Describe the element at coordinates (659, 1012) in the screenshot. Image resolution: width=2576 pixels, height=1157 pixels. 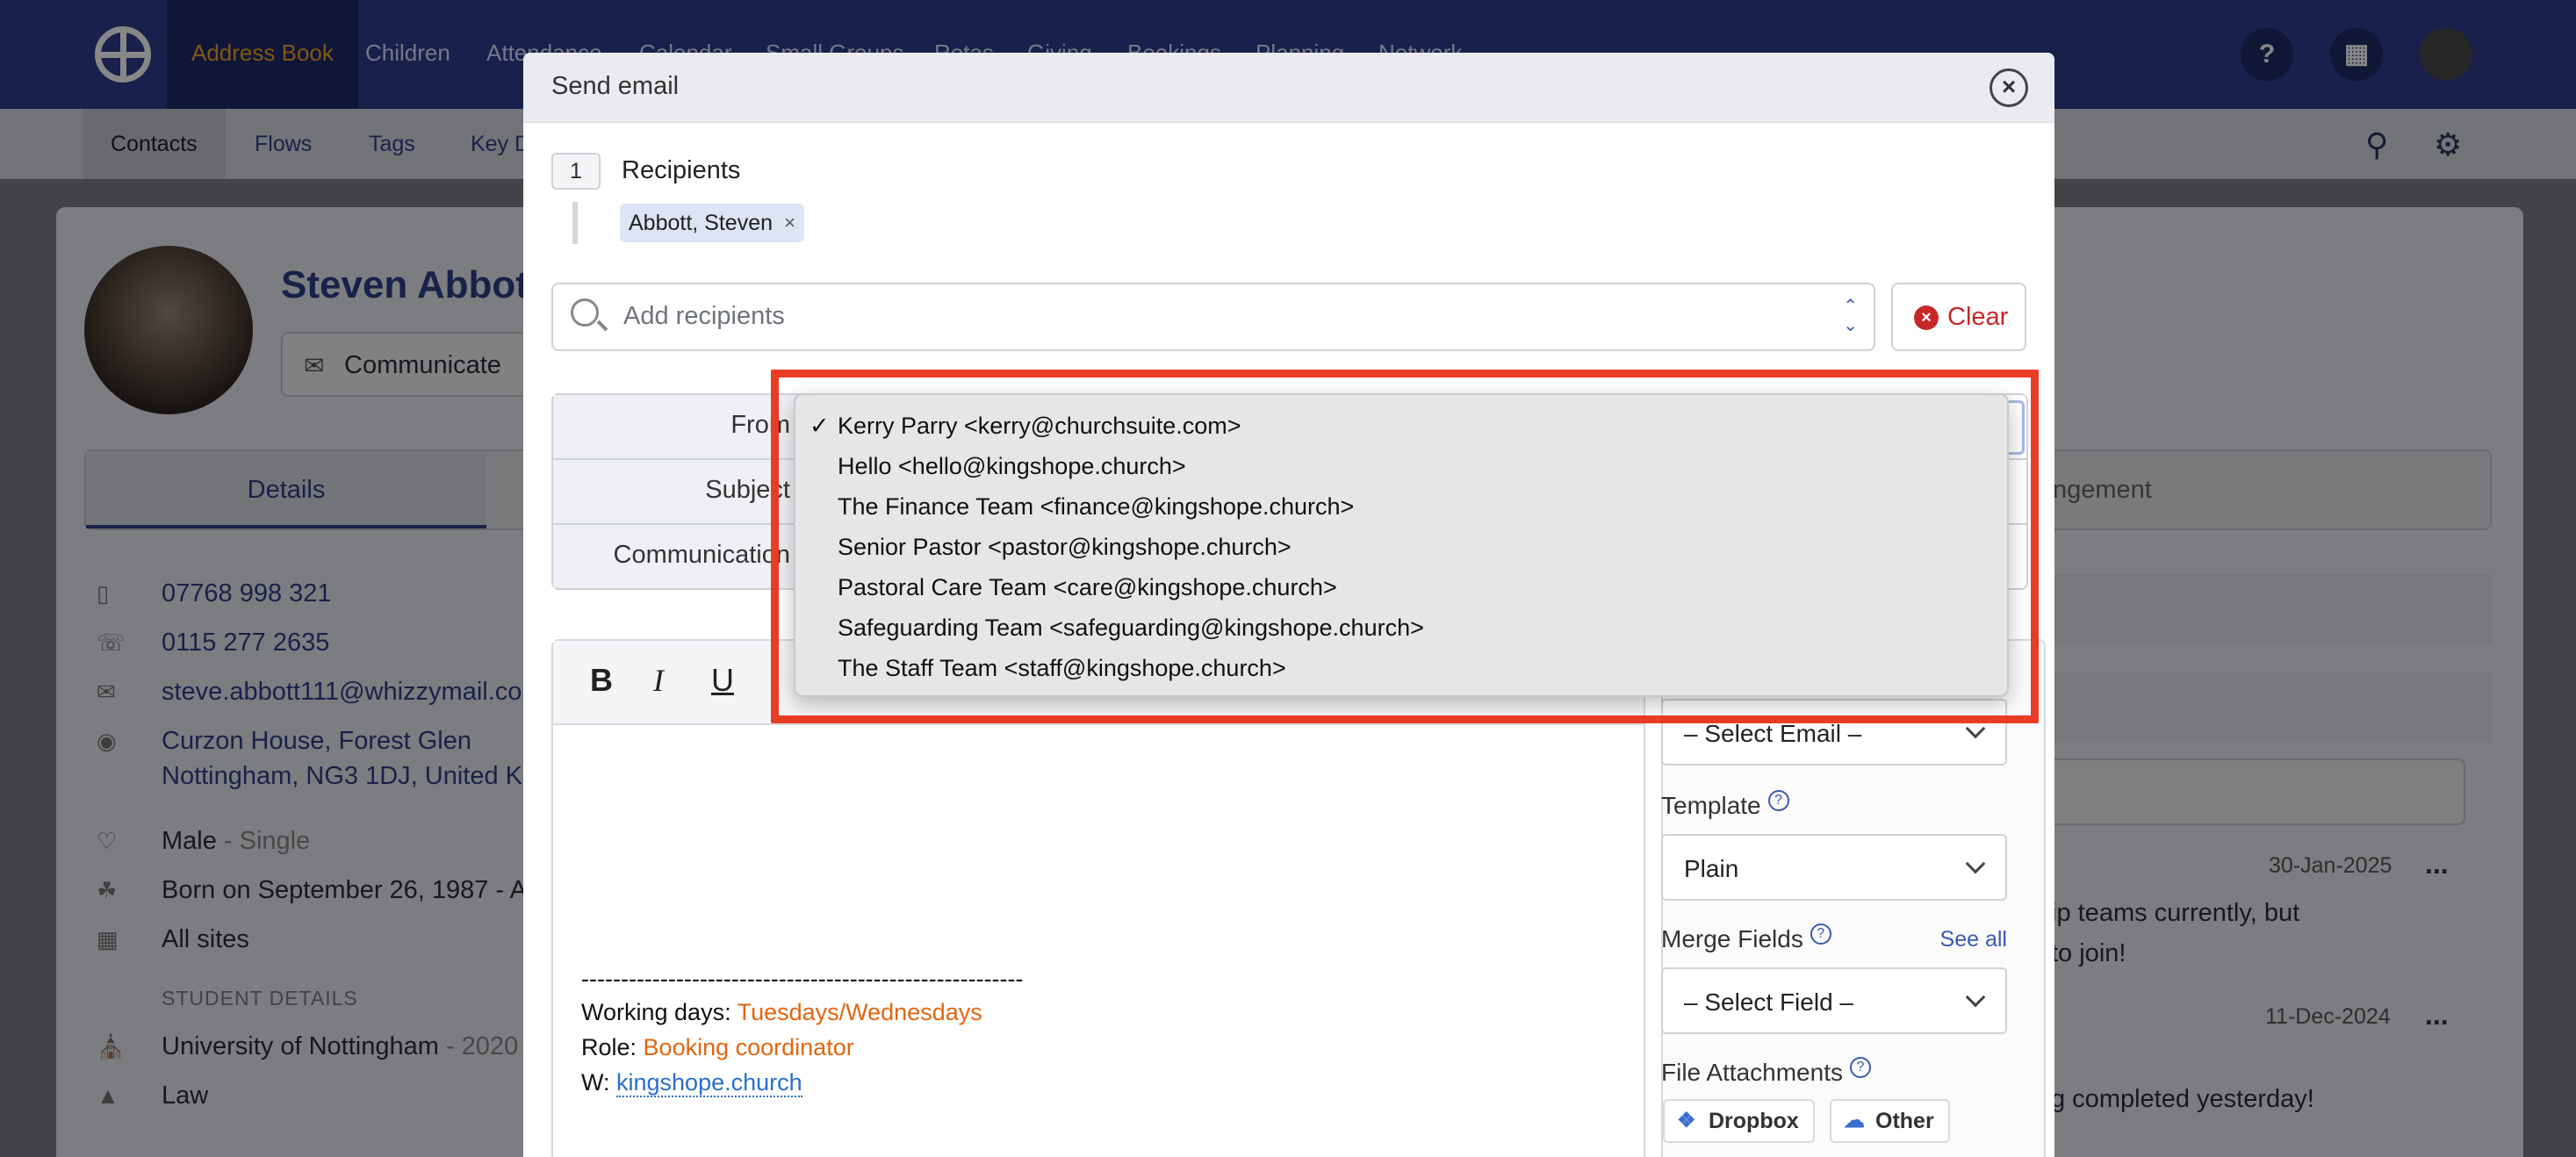
I see `working-days-label: Working days:` at that location.